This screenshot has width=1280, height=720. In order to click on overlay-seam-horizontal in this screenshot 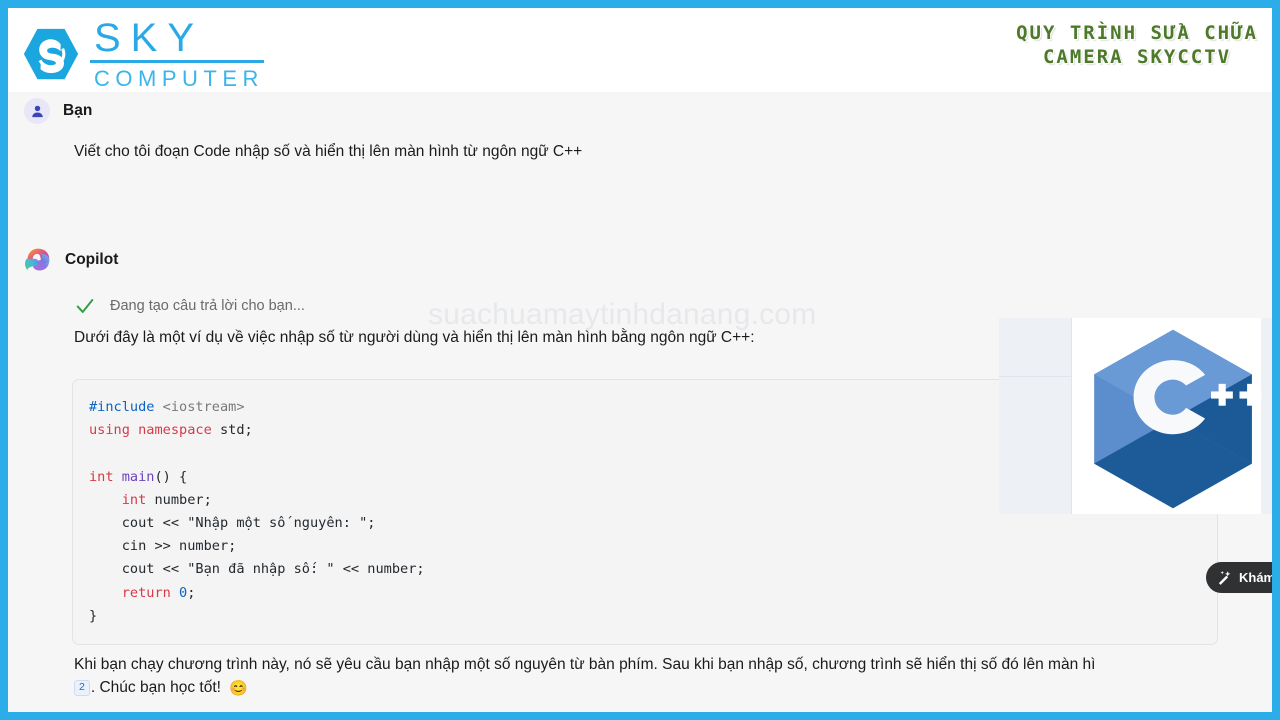, I will do `click(1035, 376)`.